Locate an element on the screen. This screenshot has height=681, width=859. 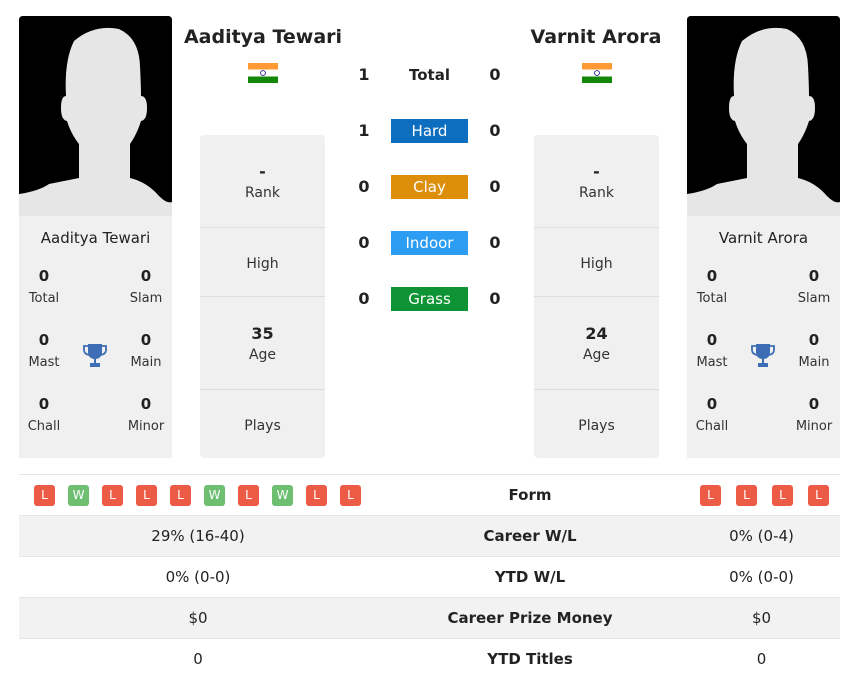
player1-plays: Plays is located at coordinates (262, 426).